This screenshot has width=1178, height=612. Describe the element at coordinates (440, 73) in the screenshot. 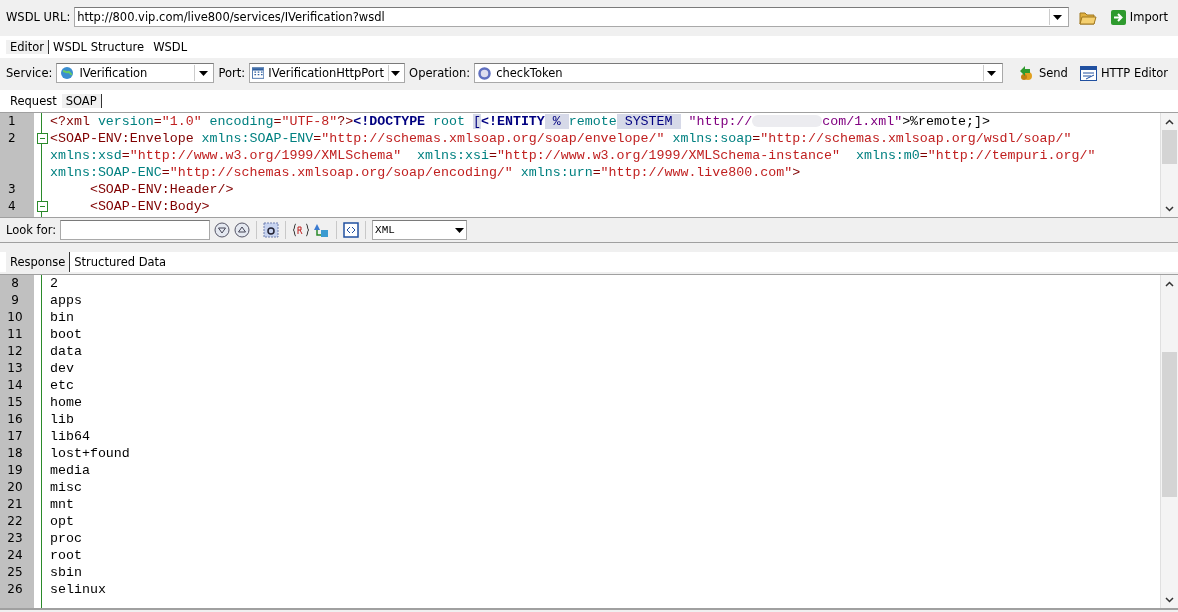

I see `operation-label: Operation:` at that location.